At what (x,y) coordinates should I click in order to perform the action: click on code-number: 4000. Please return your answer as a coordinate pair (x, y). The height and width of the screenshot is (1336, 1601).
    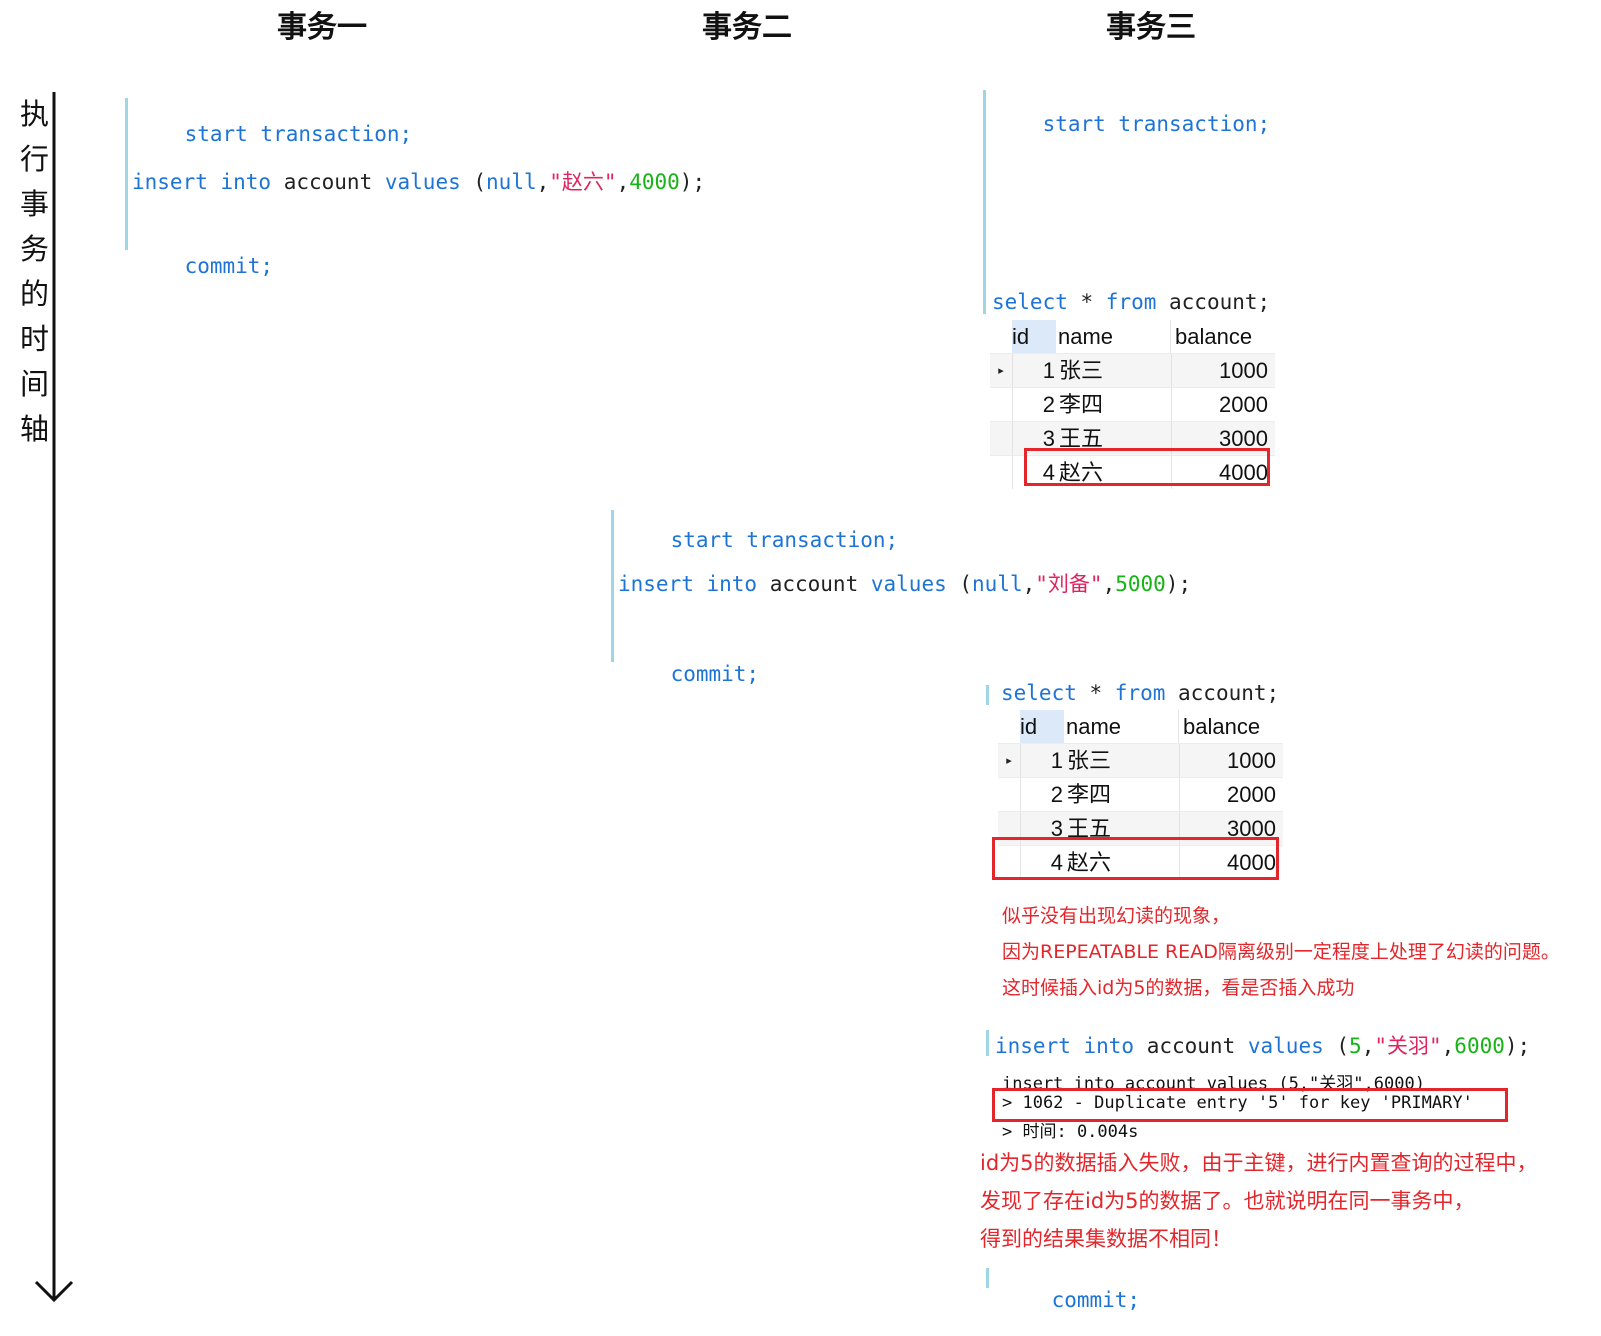
    Looking at the image, I should click on (654, 182).